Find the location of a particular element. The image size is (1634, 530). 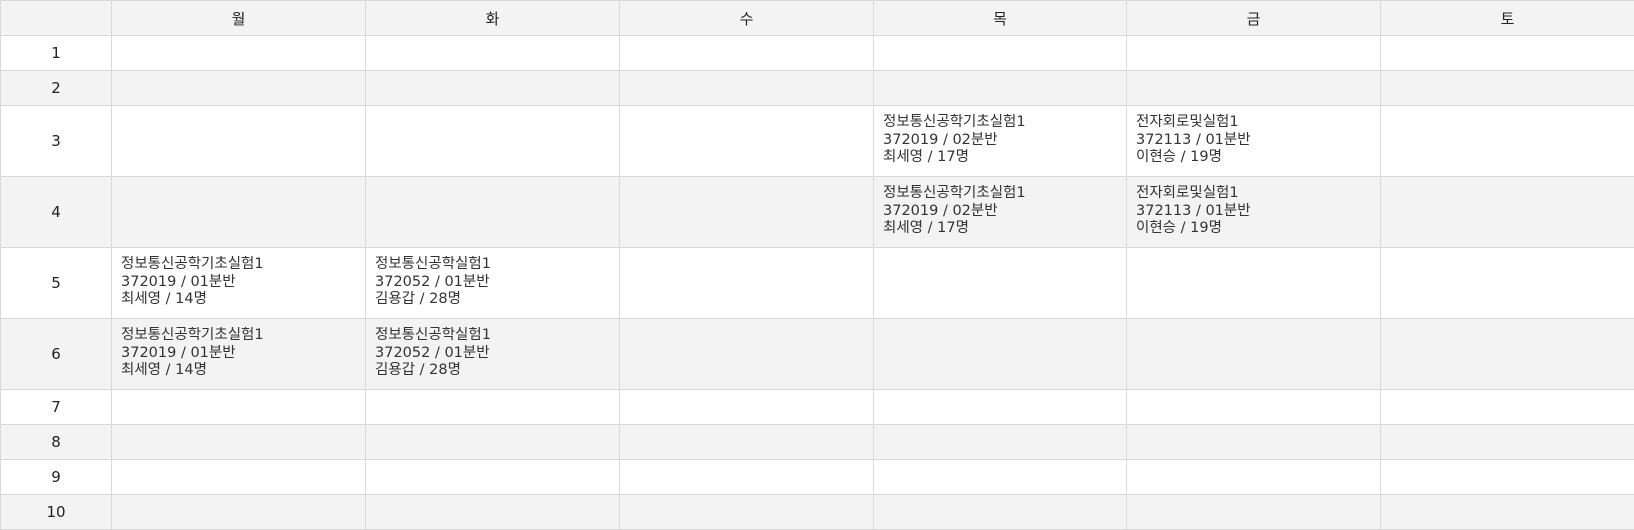

period-label: 7 is located at coordinates (56, 407).